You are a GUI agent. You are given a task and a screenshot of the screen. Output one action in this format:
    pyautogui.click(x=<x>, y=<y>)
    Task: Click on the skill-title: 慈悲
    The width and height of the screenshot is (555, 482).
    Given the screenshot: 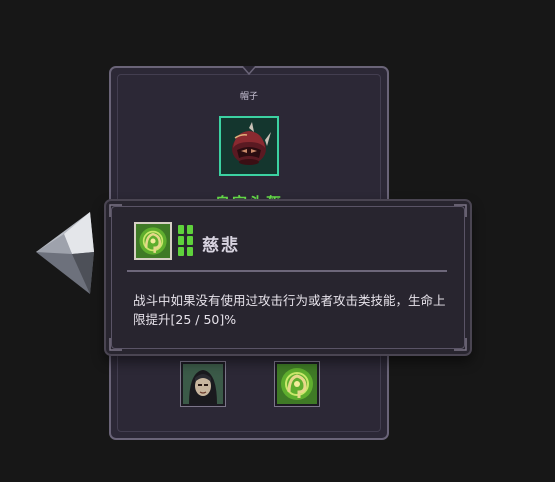 What is the action you would take?
    pyautogui.click(x=221, y=246)
    